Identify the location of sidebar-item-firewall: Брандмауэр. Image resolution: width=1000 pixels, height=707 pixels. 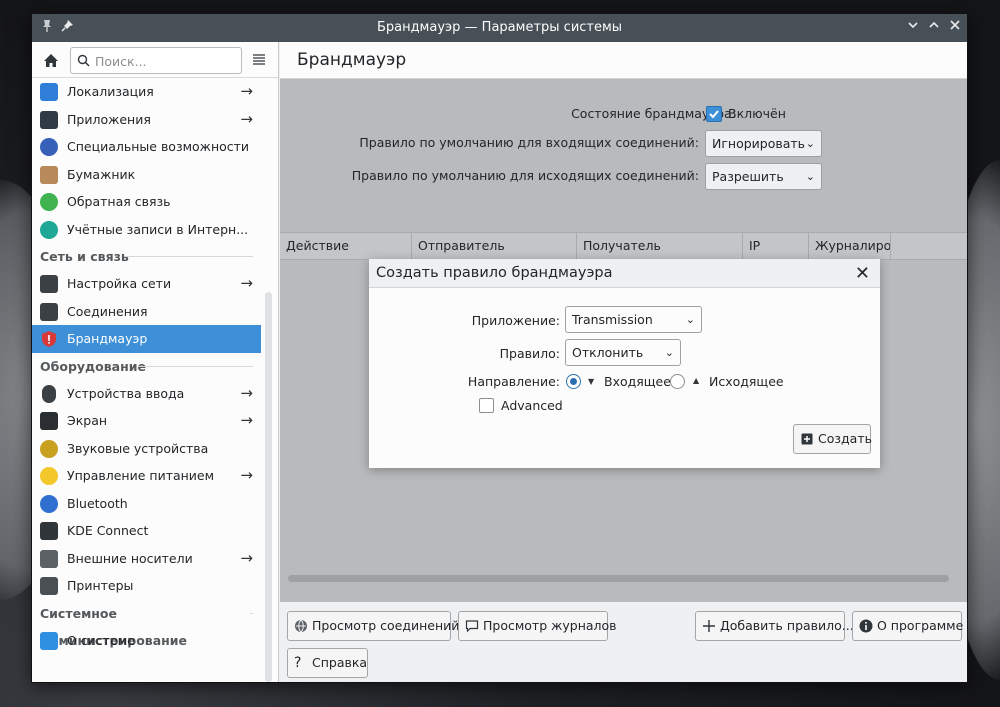
(146, 339).